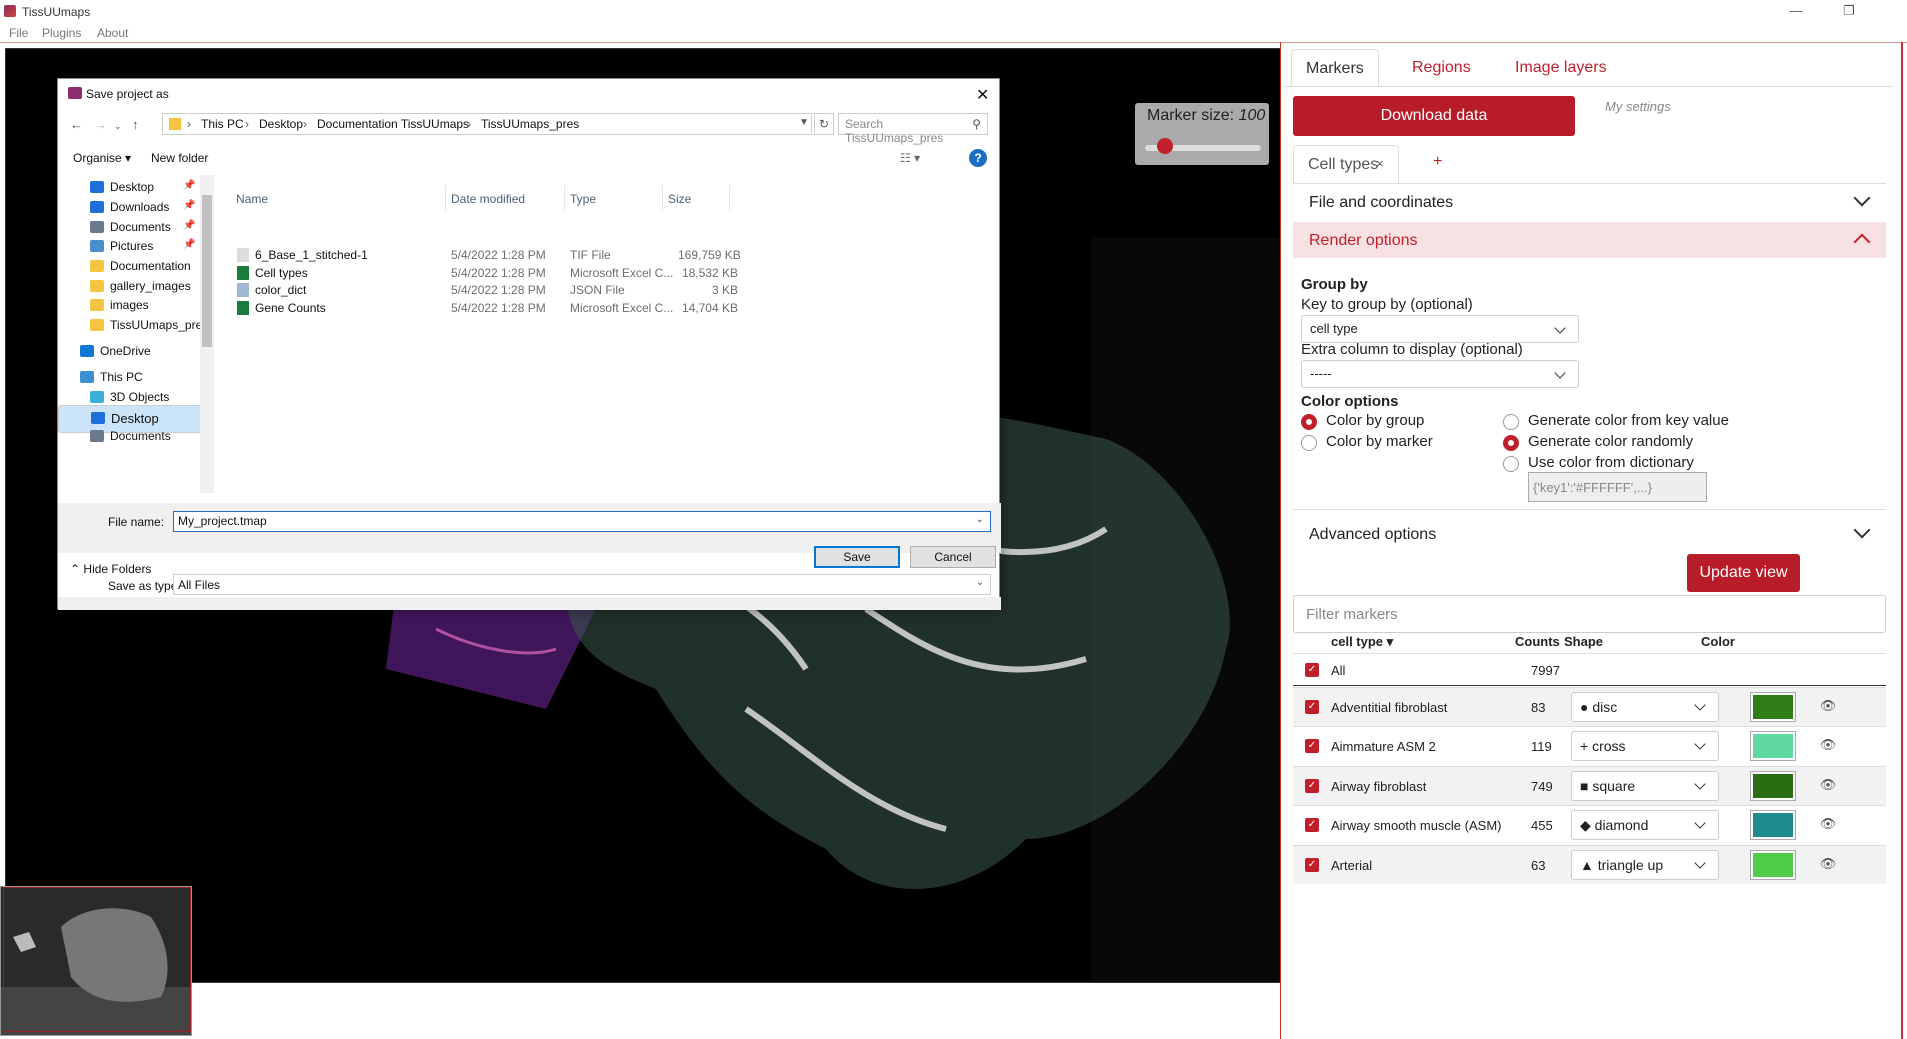  Describe the element at coordinates (199, 585) in the screenshot. I see `save-as-type-value: All Files` at that location.